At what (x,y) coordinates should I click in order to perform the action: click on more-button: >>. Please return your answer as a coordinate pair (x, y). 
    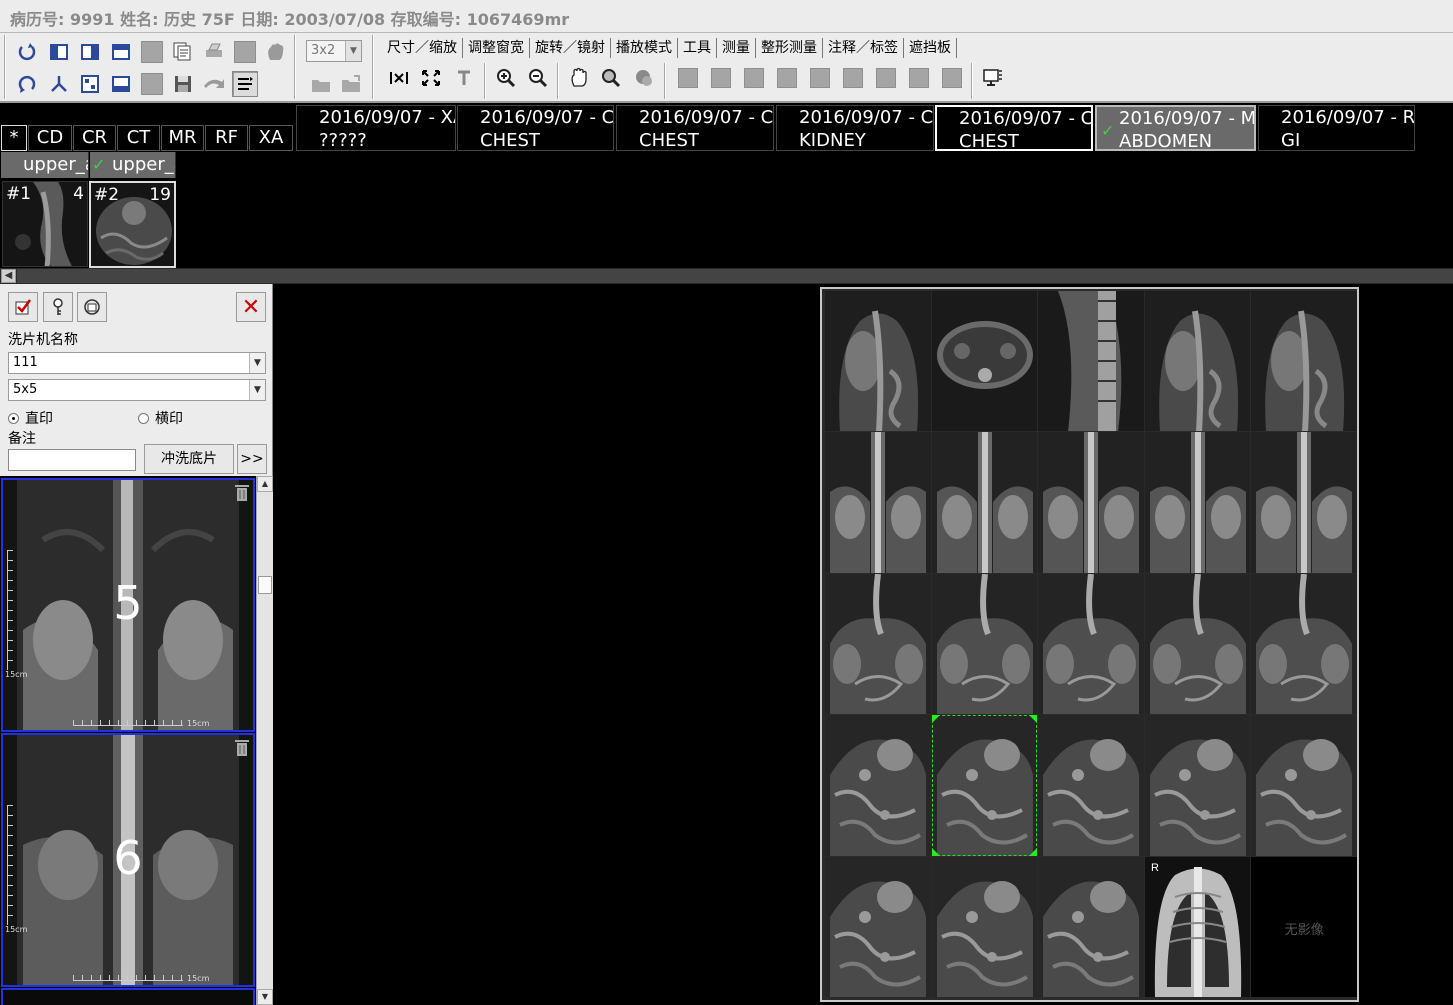
    Looking at the image, I should click on (252, 459).